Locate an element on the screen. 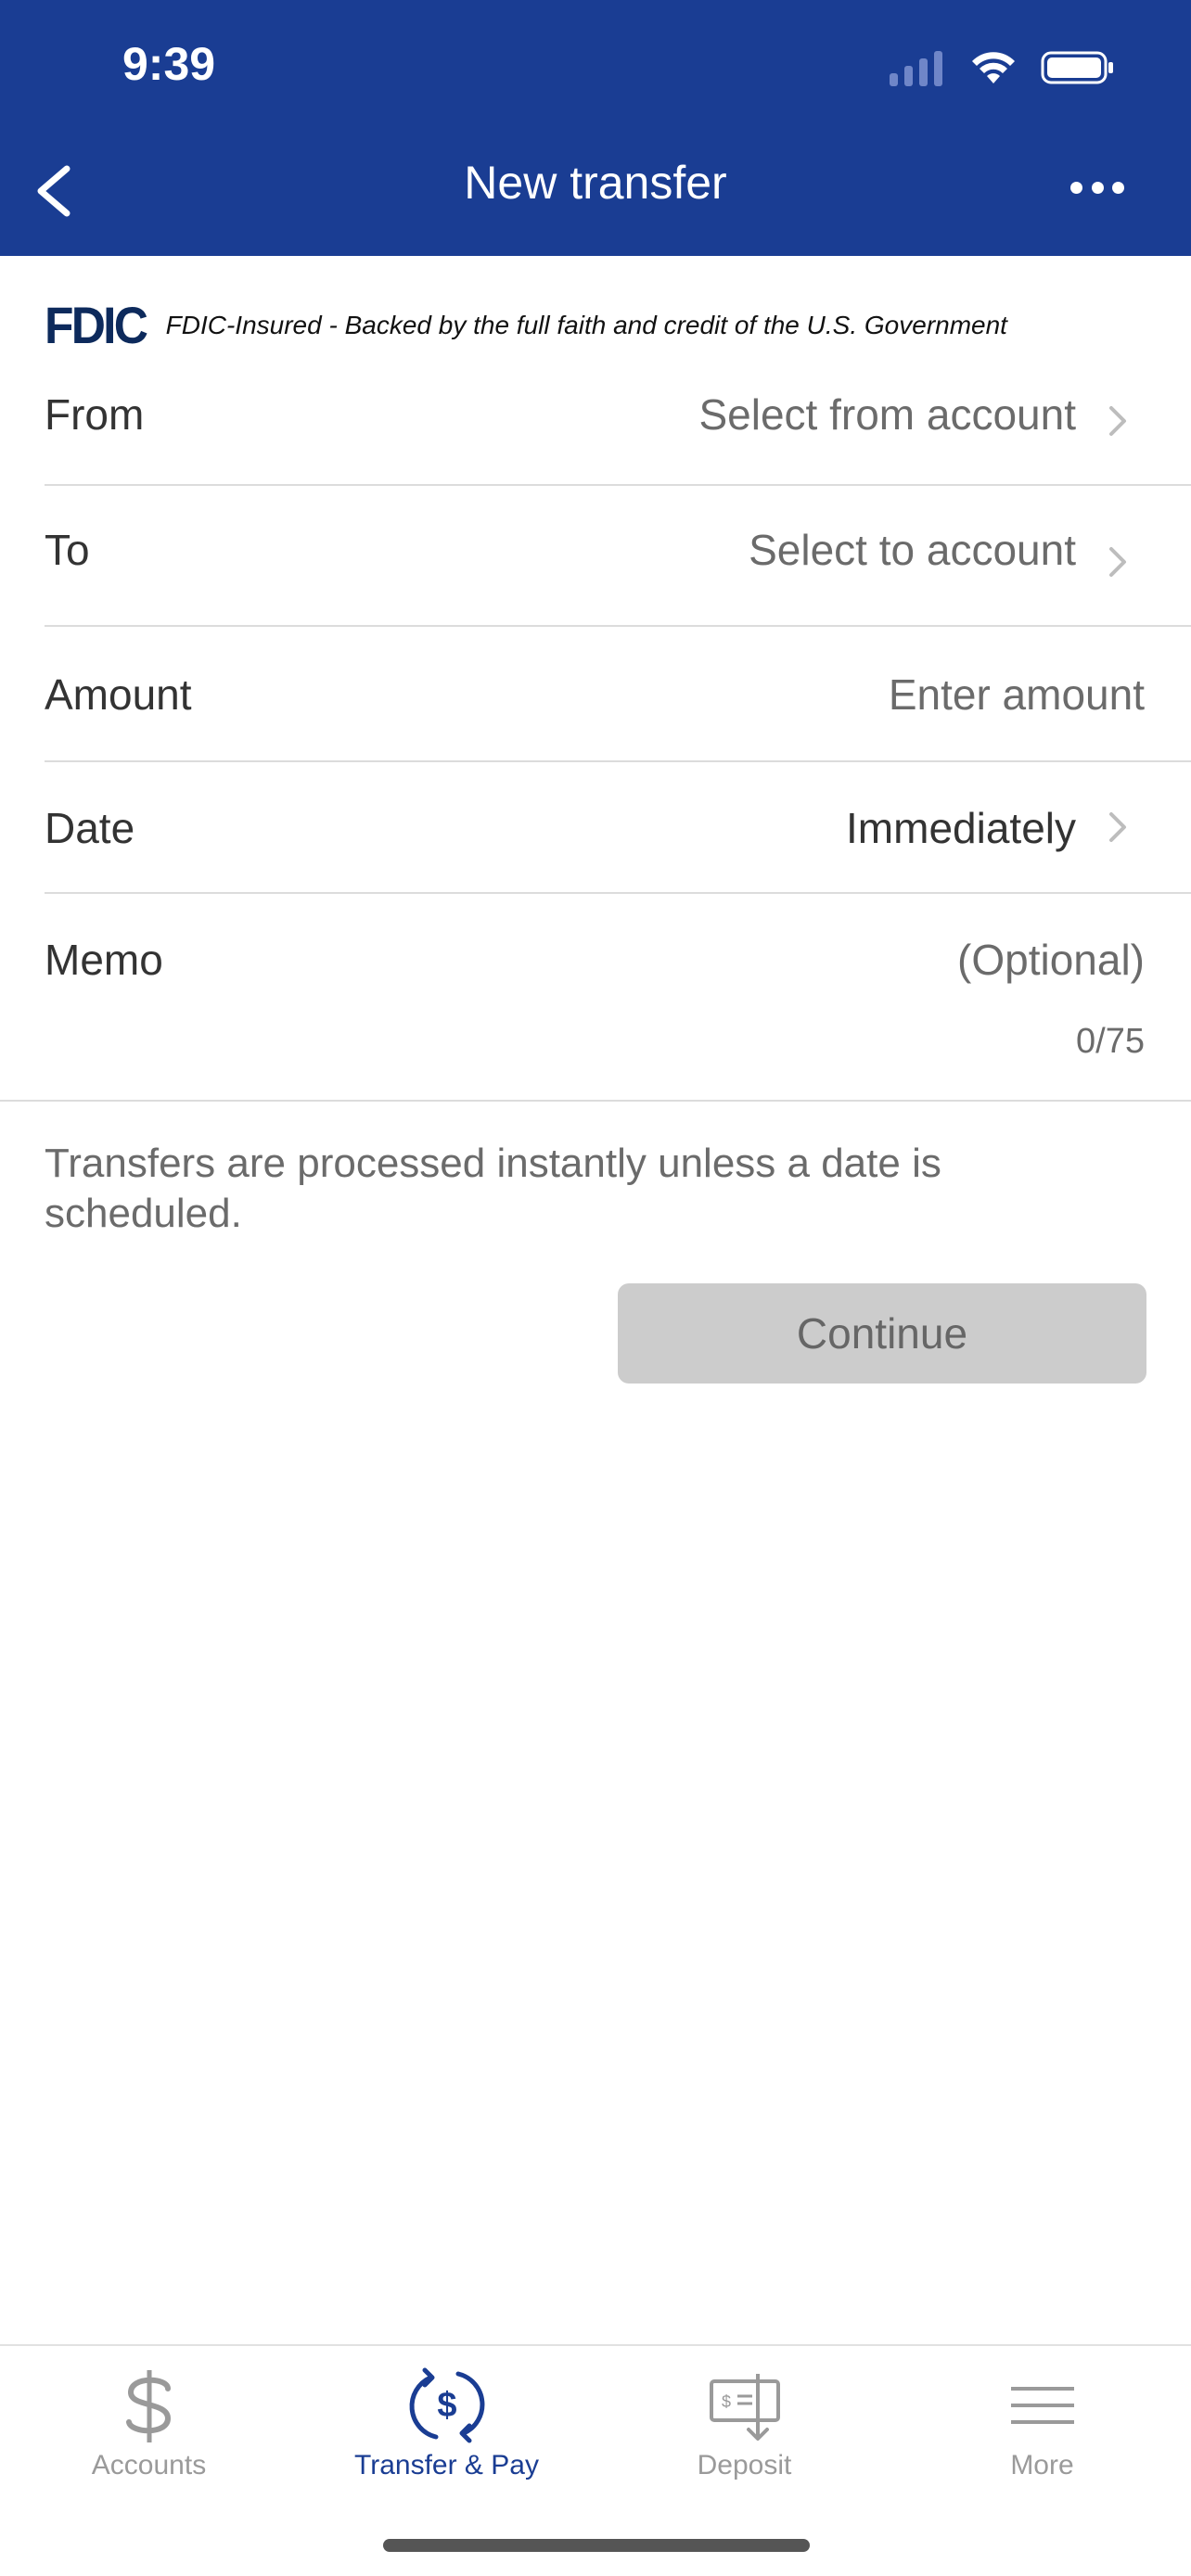 The height and width of the screenshot is (2576, 1191). date-row: Date Immediately is located at coordinates (618, 828).